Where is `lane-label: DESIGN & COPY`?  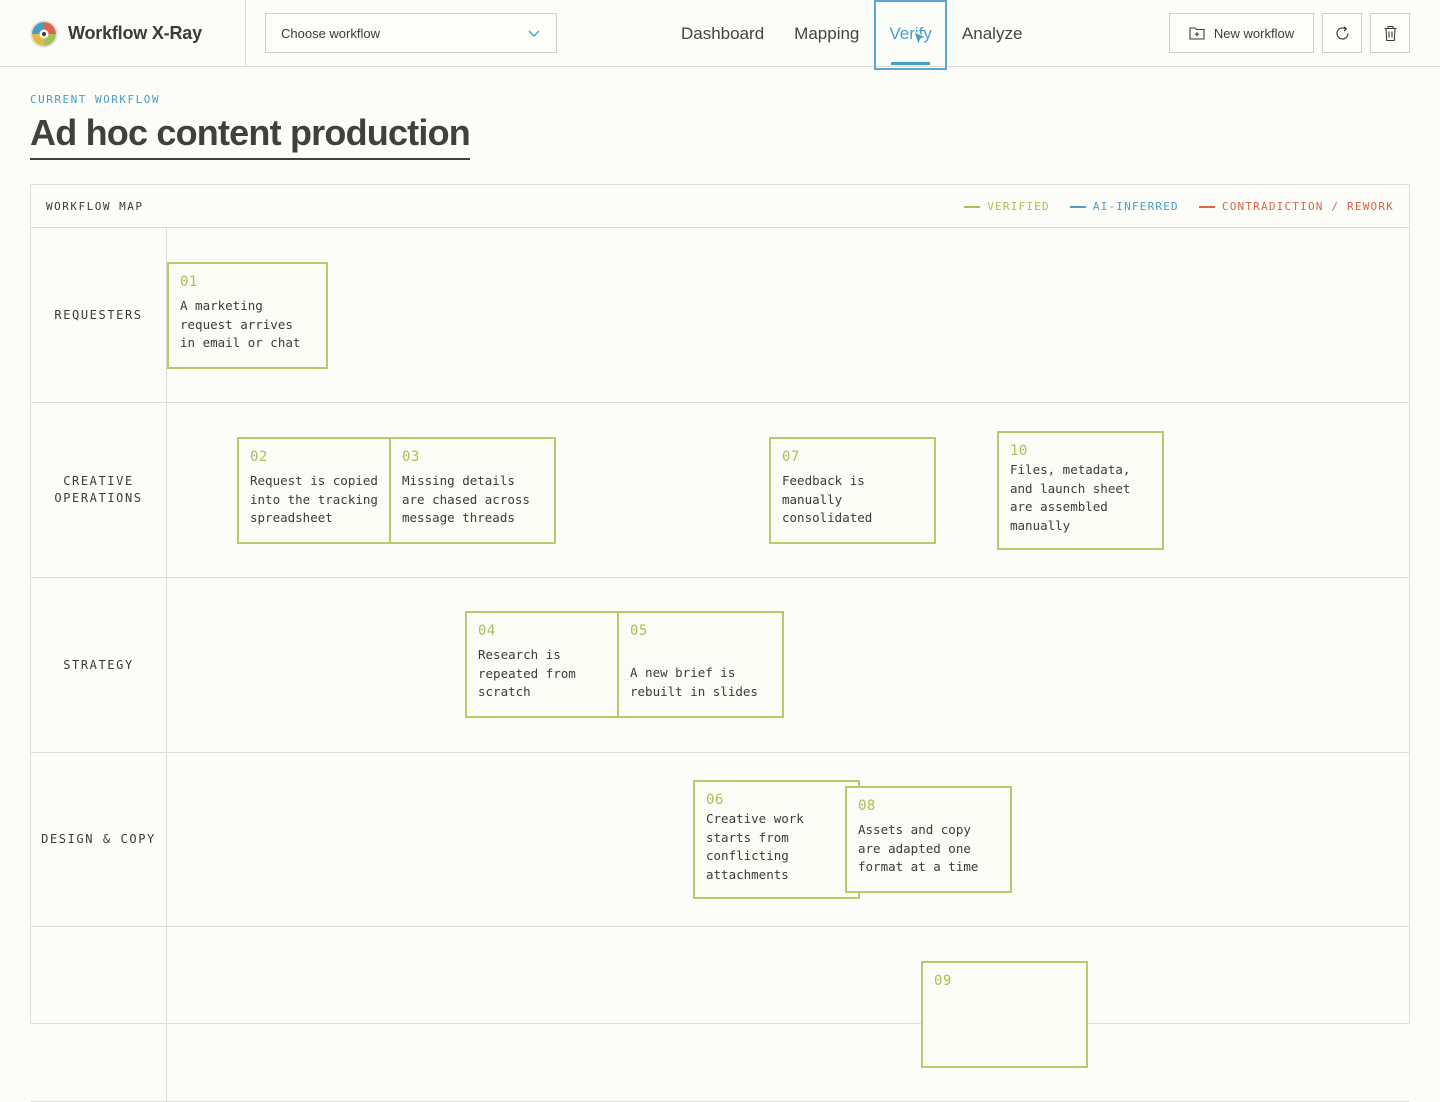 lane-label: DESIGN & COPY is located at coordinates (99, 839).